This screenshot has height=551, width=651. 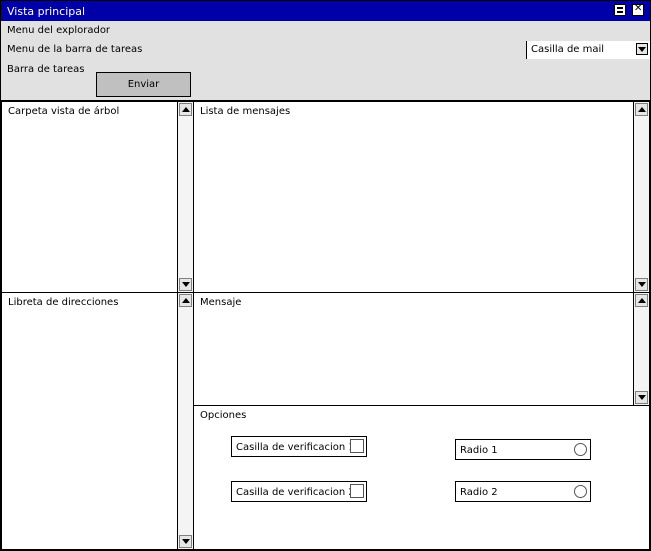 I want to click on radio-2: Radio 2, so click(x=523, y=491).